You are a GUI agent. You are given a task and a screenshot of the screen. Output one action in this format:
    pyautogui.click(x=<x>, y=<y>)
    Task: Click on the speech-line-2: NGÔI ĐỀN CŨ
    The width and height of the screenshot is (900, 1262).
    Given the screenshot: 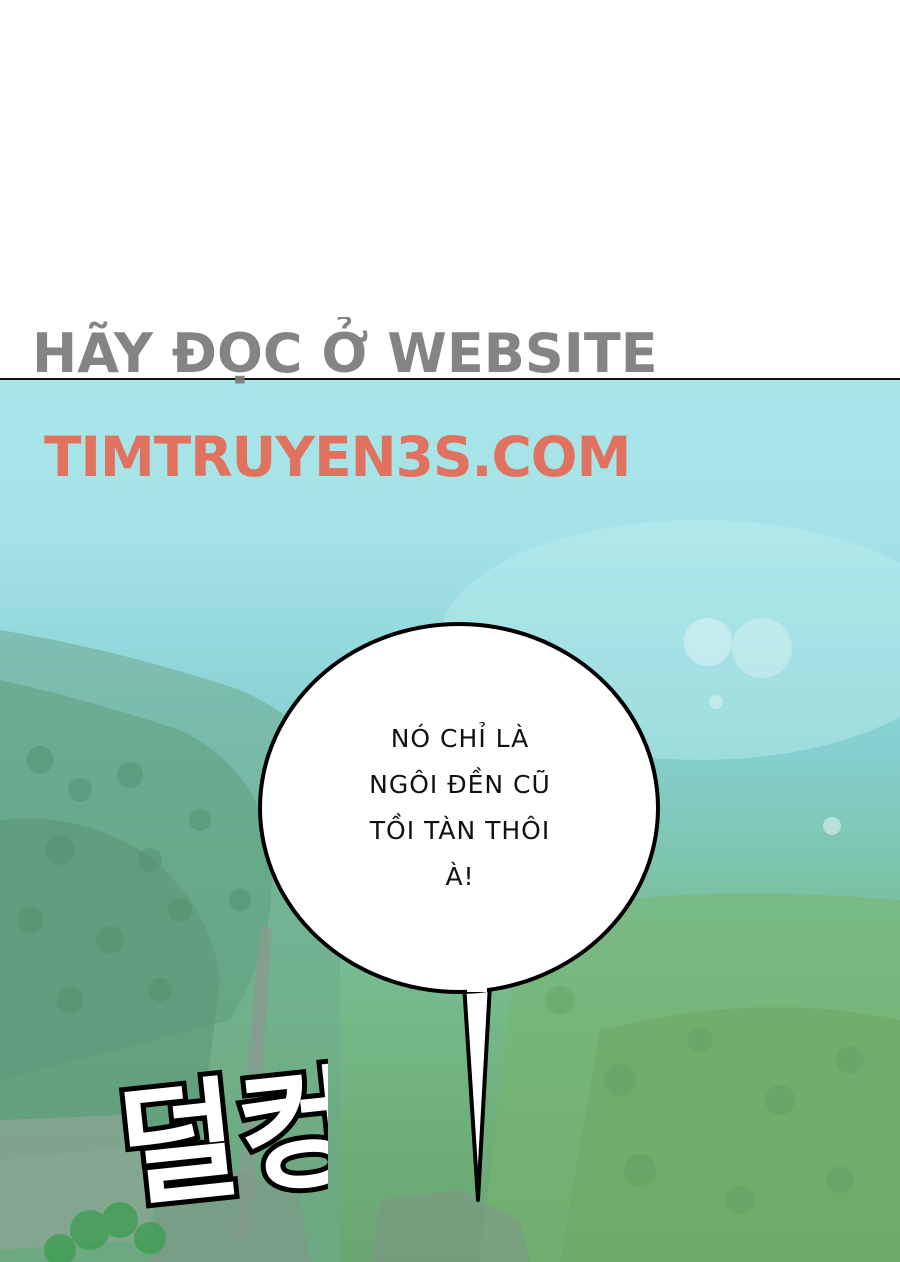 What is the action you would take?
    pyautogui.click(x=460, y=784)
    